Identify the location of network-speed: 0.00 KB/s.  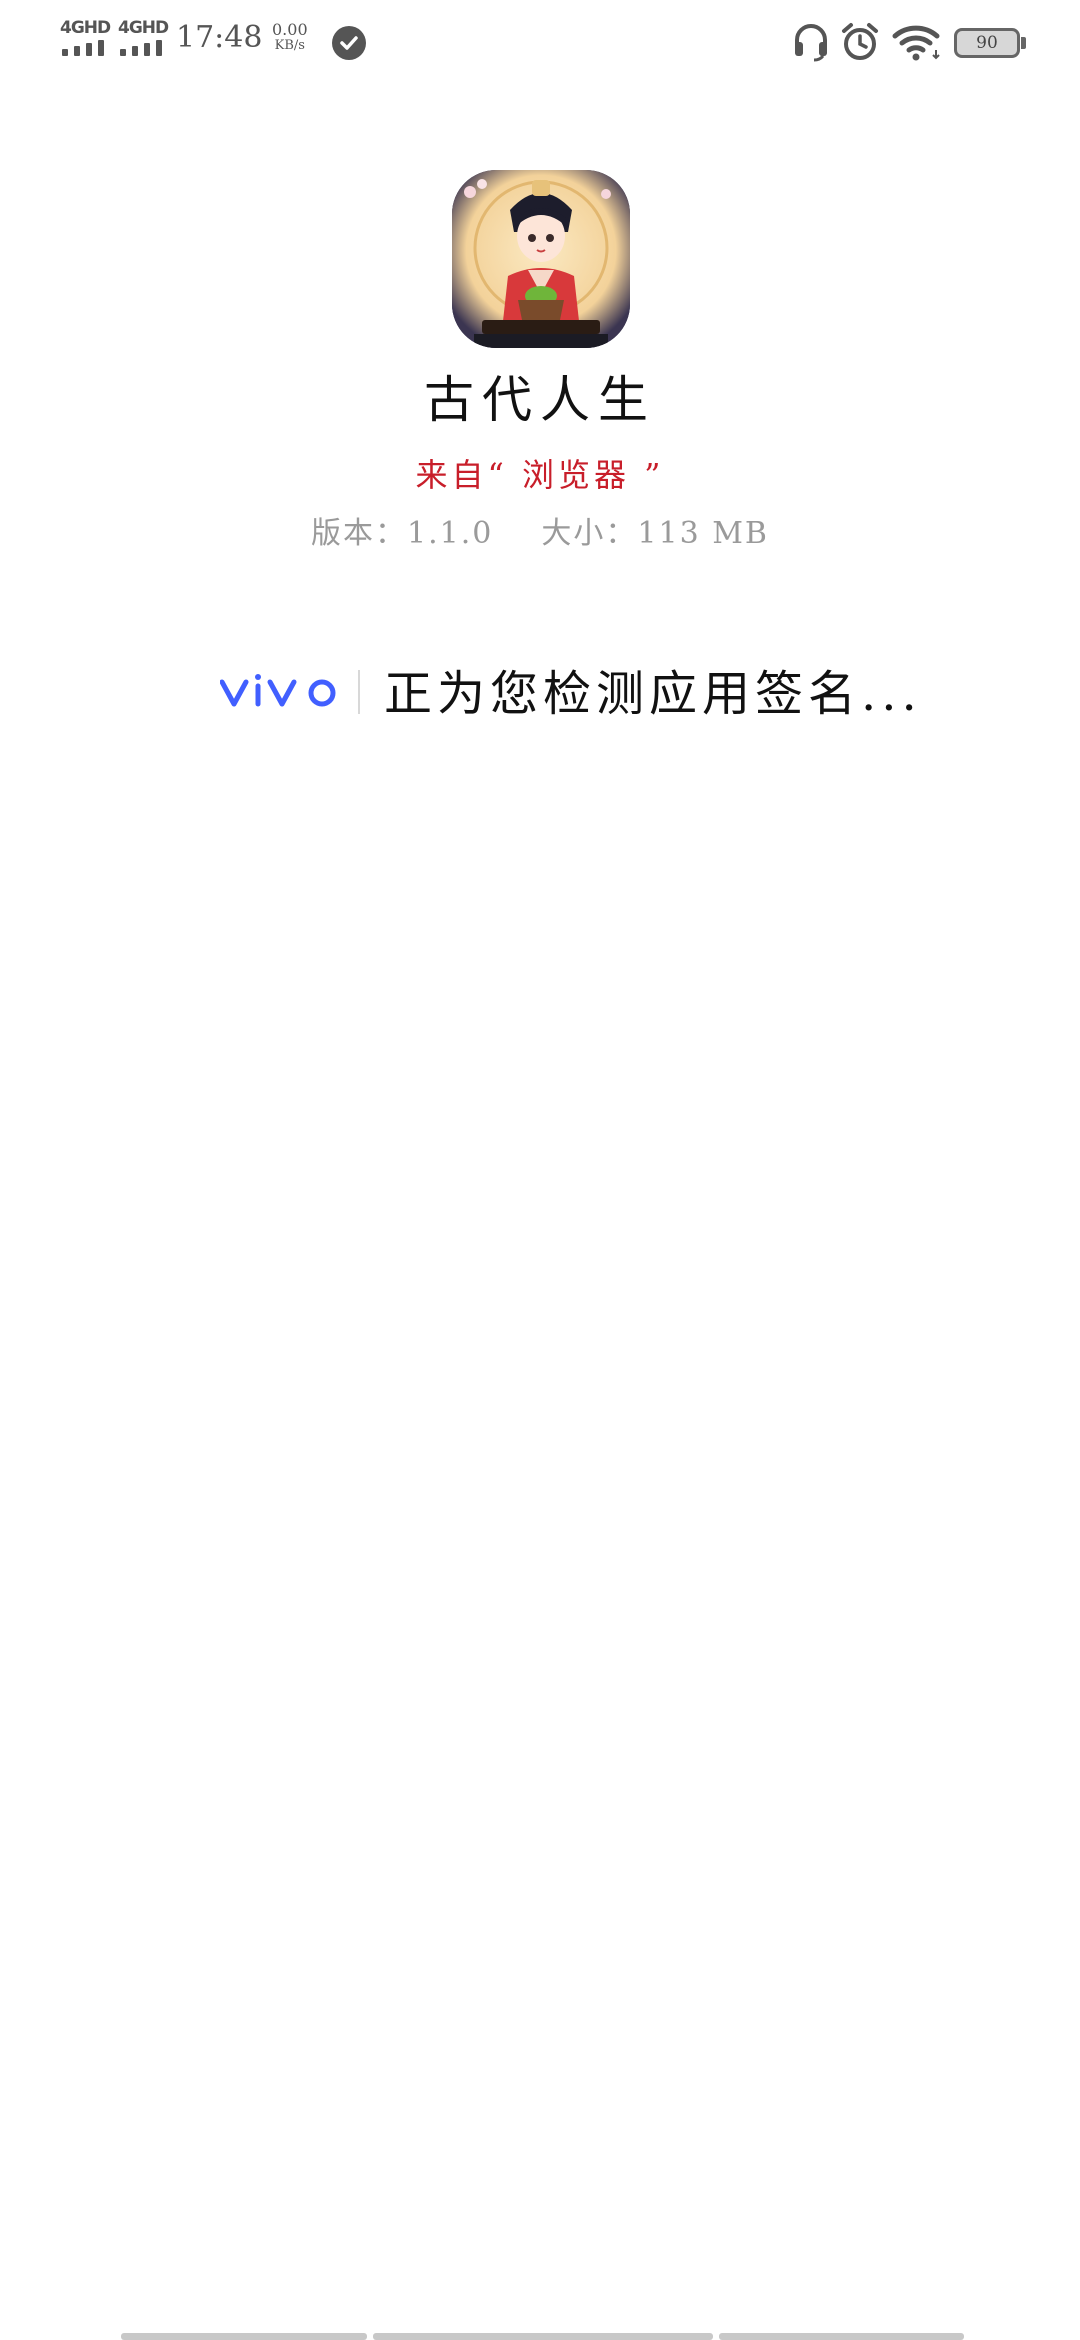
(290, 38).